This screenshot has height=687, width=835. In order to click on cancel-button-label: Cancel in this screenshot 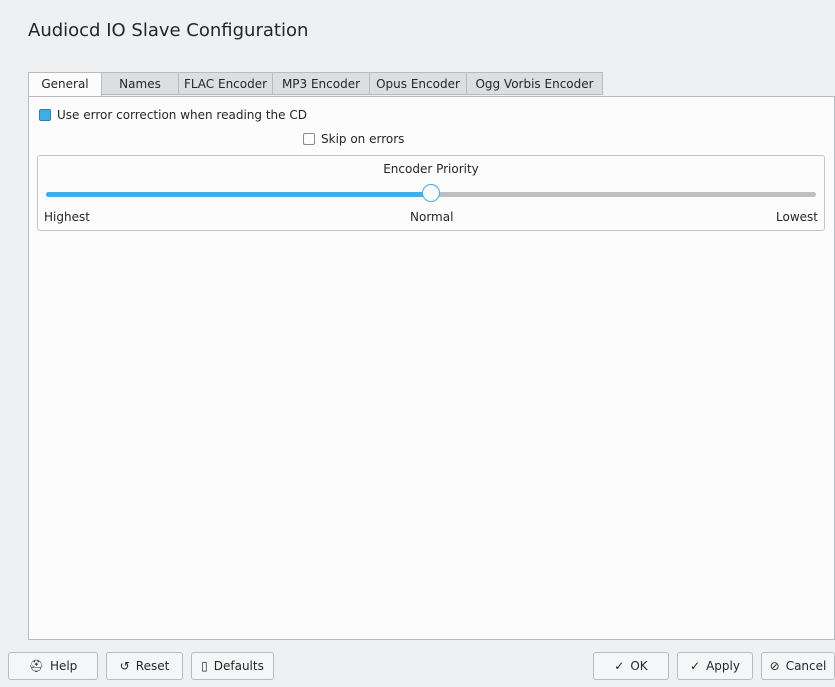, I will do `click(806, 666)`.